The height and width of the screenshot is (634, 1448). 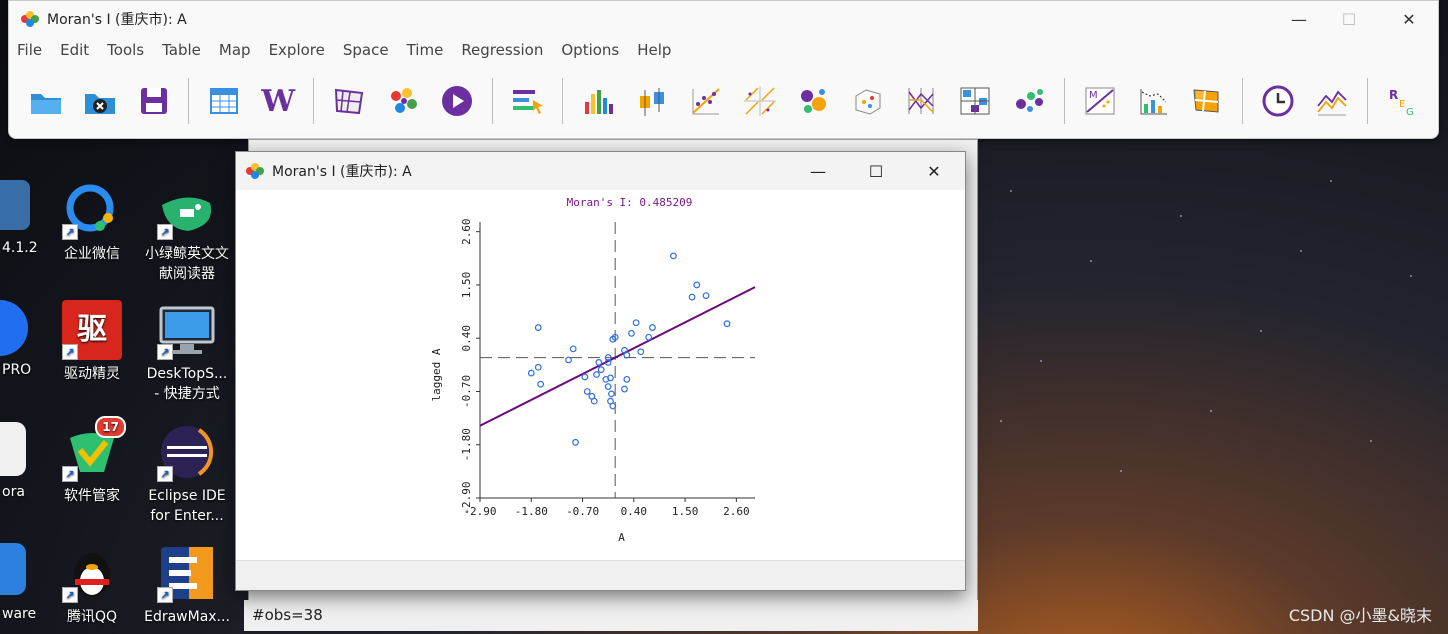 I want to click on cartogram-icon, so click(x=1029, y=101).